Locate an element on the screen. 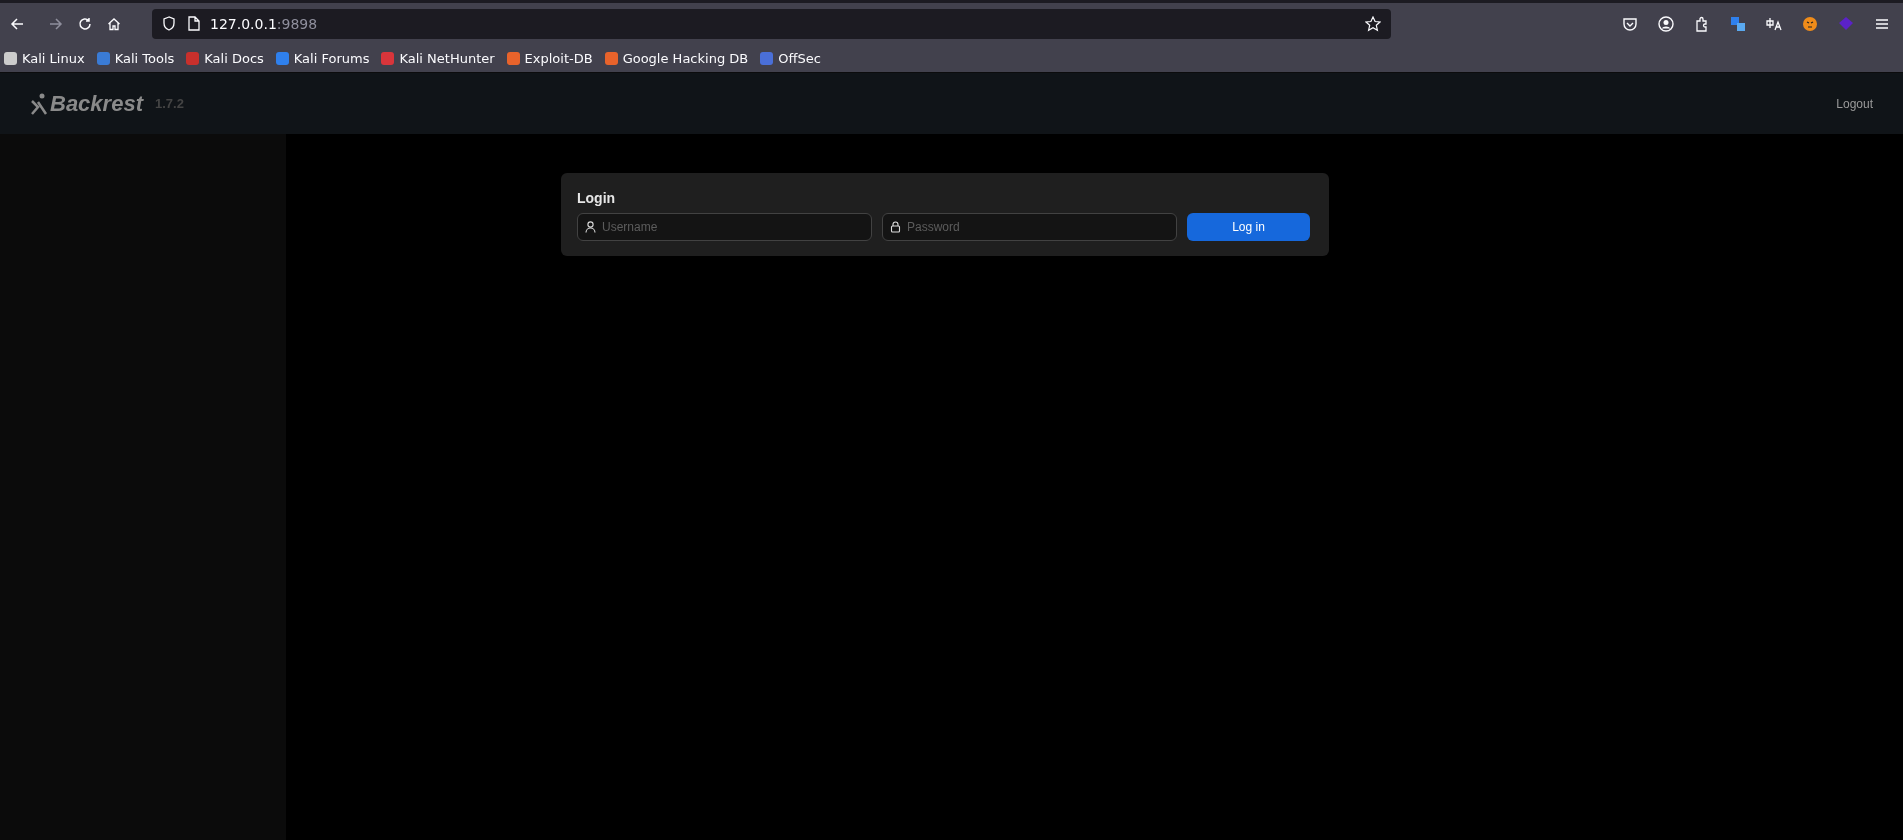  username-field: Username is located at coordinates (724, 227).